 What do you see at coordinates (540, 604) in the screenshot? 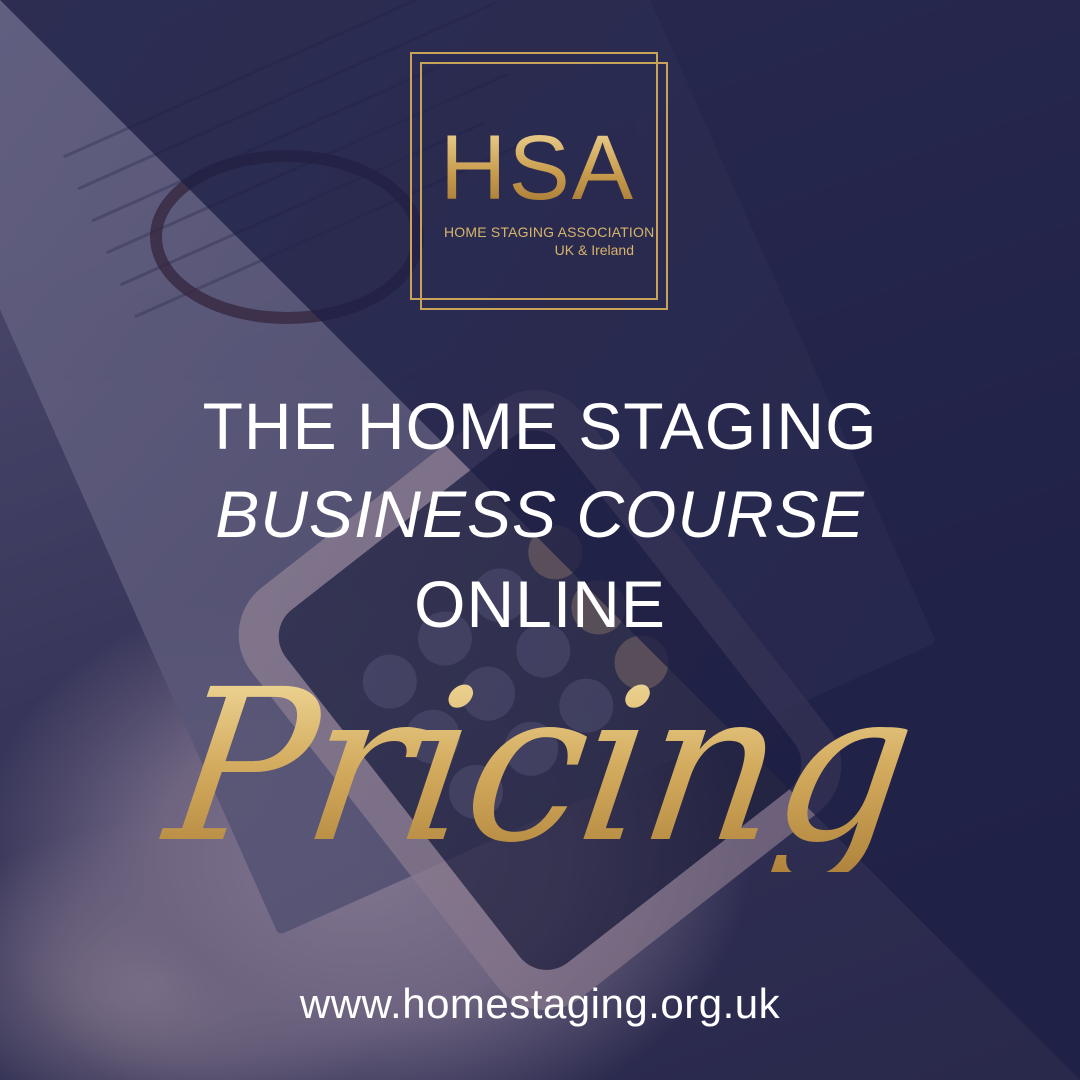
I see `headline-line-3: ONLINE` at bounding box center [540, 604].